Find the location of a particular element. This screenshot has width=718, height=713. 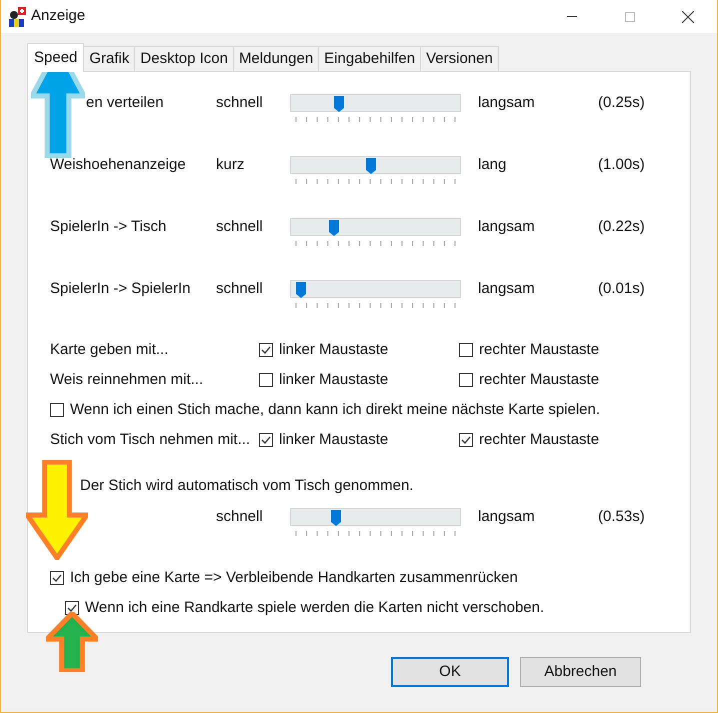

note-text: Der Stich wird automatisch vom Tisch genommen. is located at coordinates (247, 486).